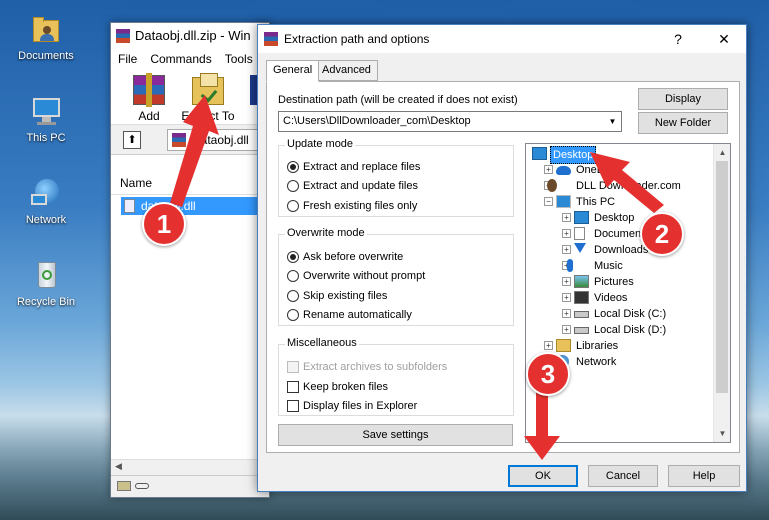 The width and height of the screenshot is (769, 520). I want to click on callout-1: 1, so click(164, 224).